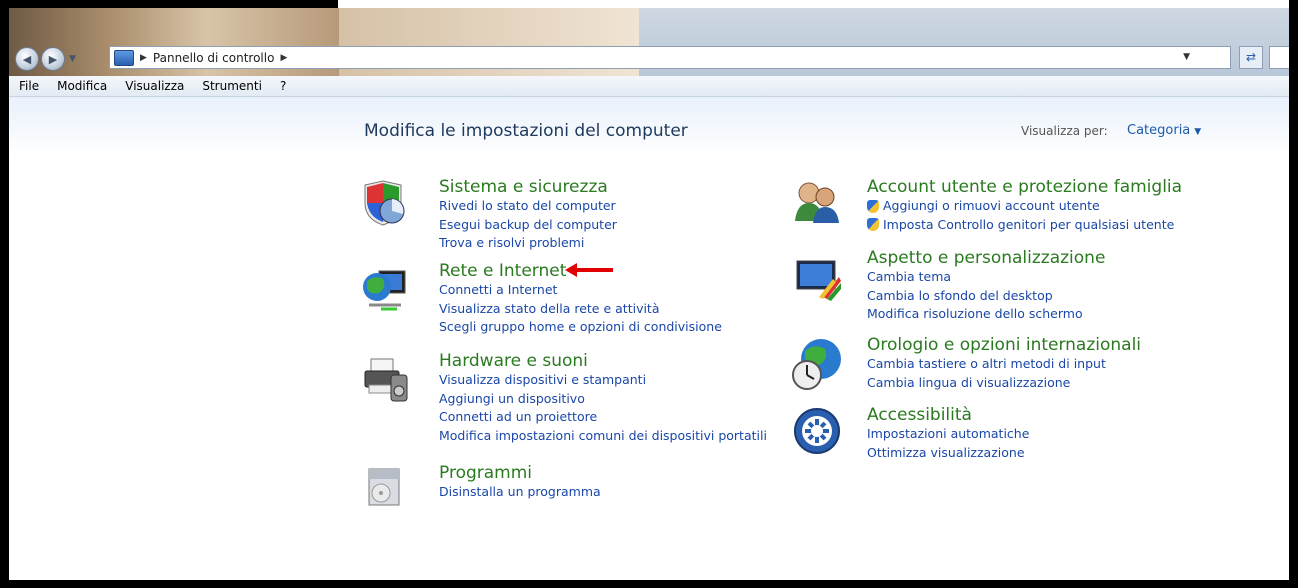 The width and height of the screenshot is (1298, 588). What do you see at coordinates (528, 225) in the screenshot?
I see `link-backup-computer: Esegui backup del computer` at bounding box center [528, 225].